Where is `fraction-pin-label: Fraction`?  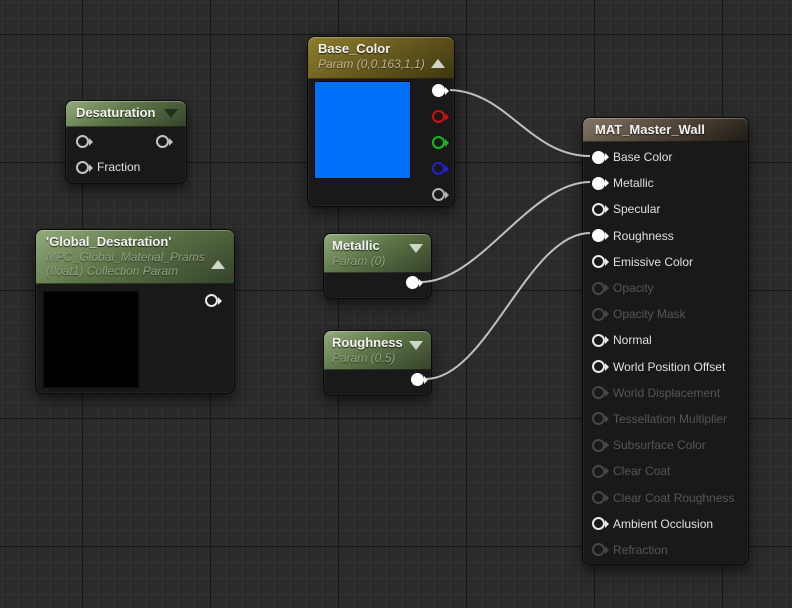 fraction-pin-label: Fraction is located at coordinates (119, 167).